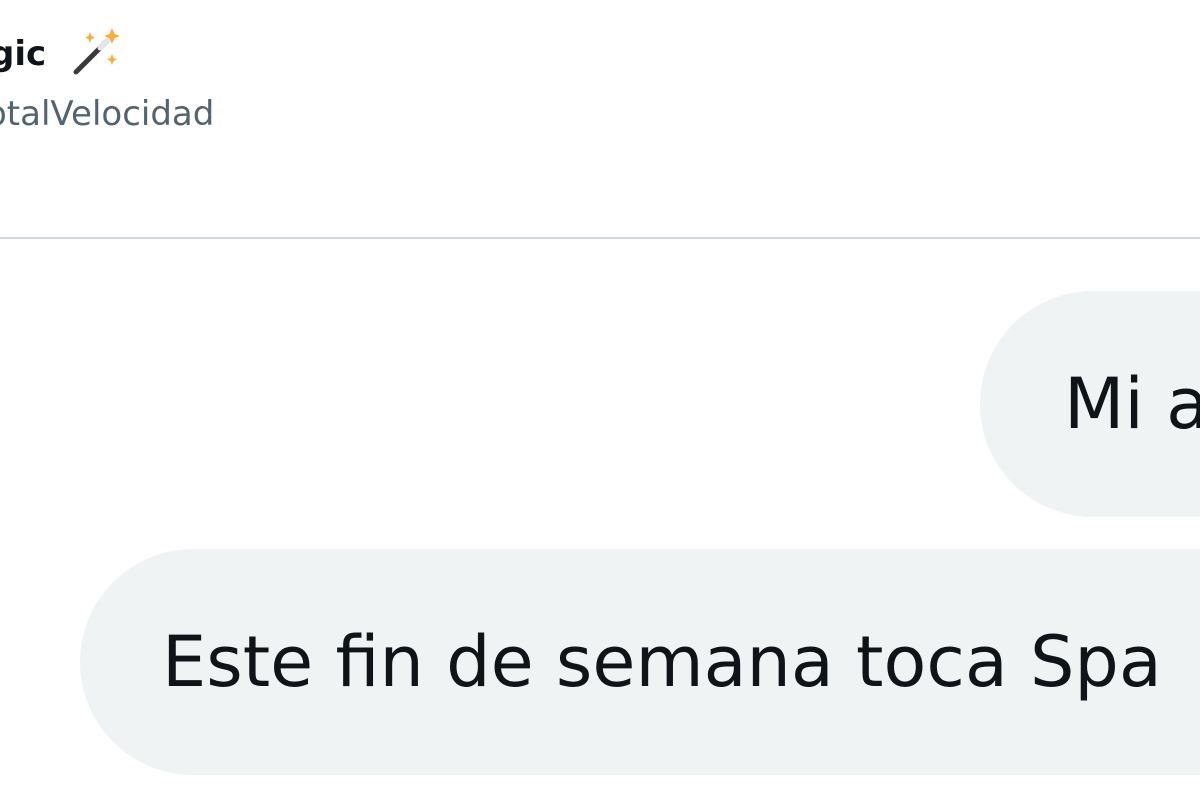 The image size is (1200, 800). I want to click on message-text: Este fin de semana toca Spa, so click(662, 662).